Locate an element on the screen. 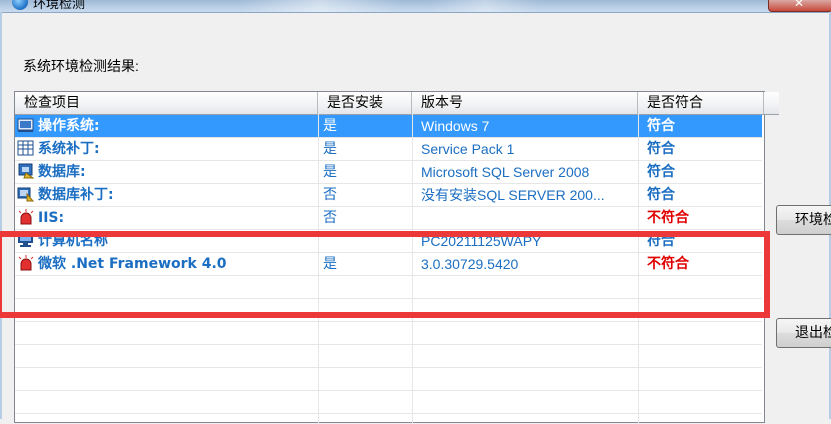 Image resolution: width=831 pixels, height=424 pixels. cell-item-name: 数据库: is located at coordinates (167, 172).